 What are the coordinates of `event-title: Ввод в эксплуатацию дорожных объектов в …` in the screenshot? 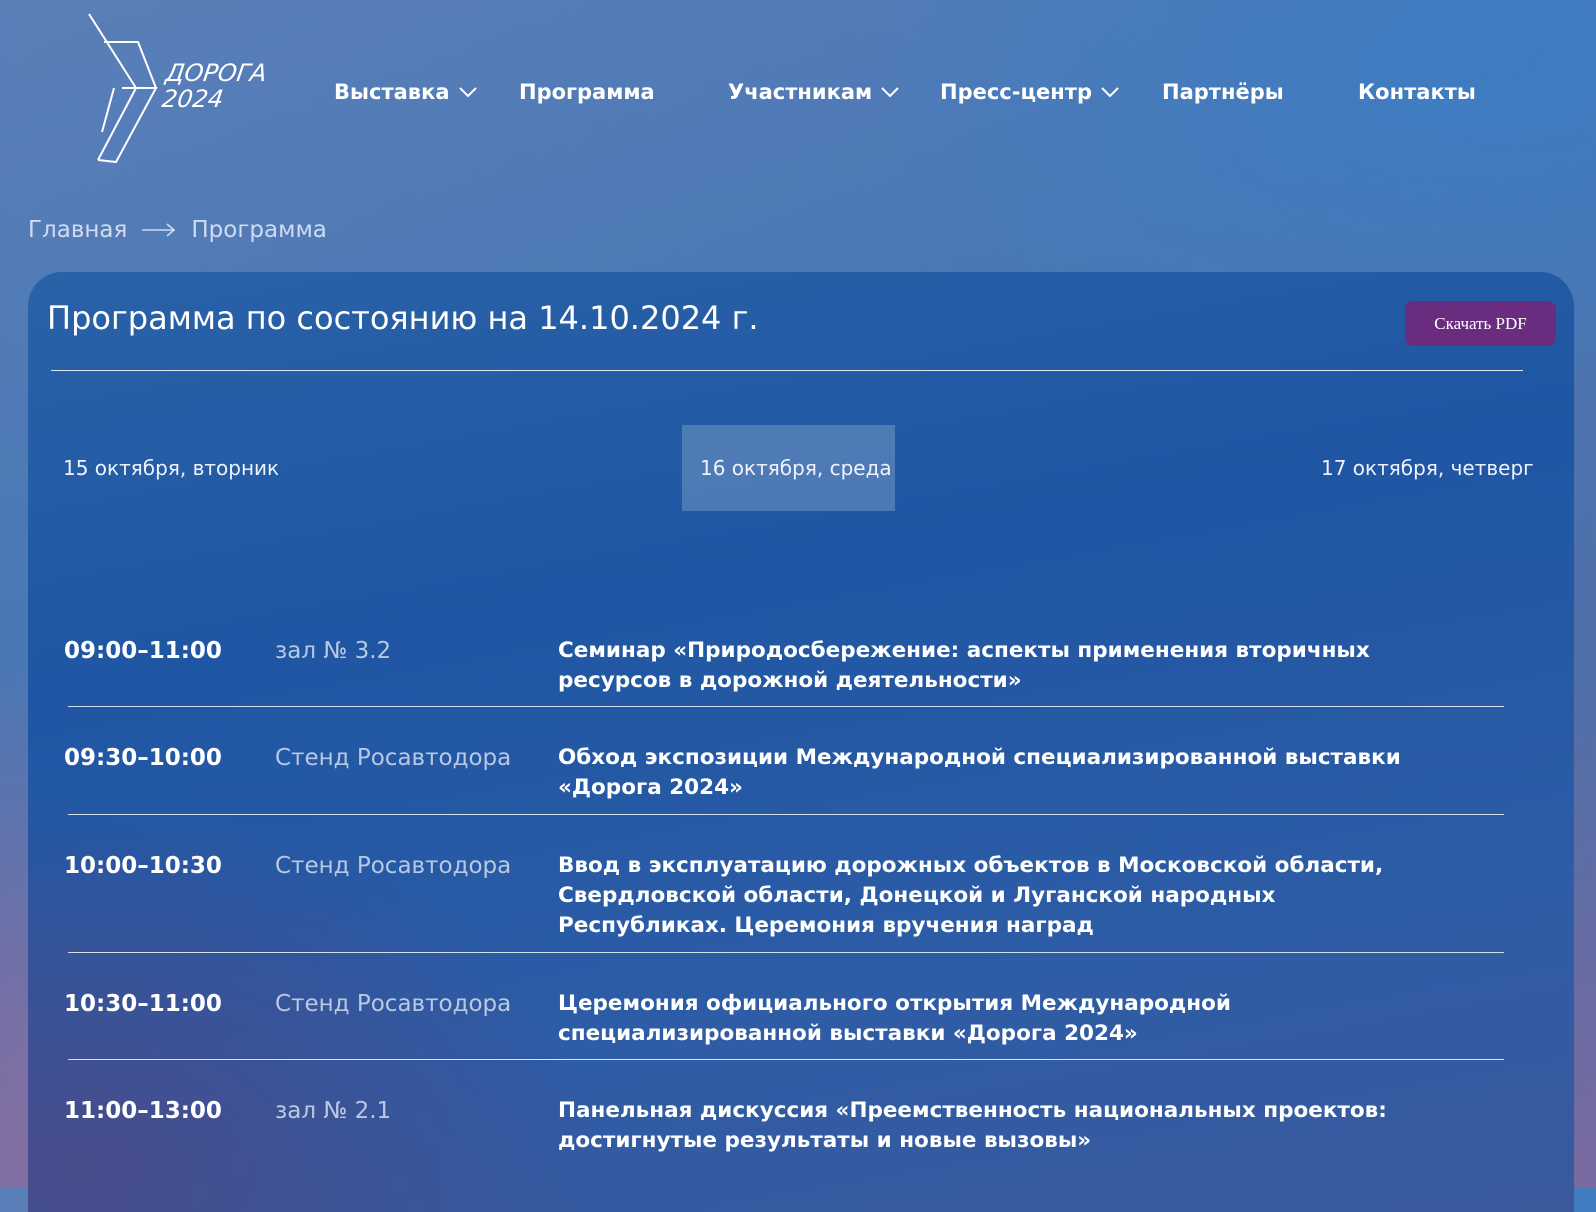 It's located at (971, 895).